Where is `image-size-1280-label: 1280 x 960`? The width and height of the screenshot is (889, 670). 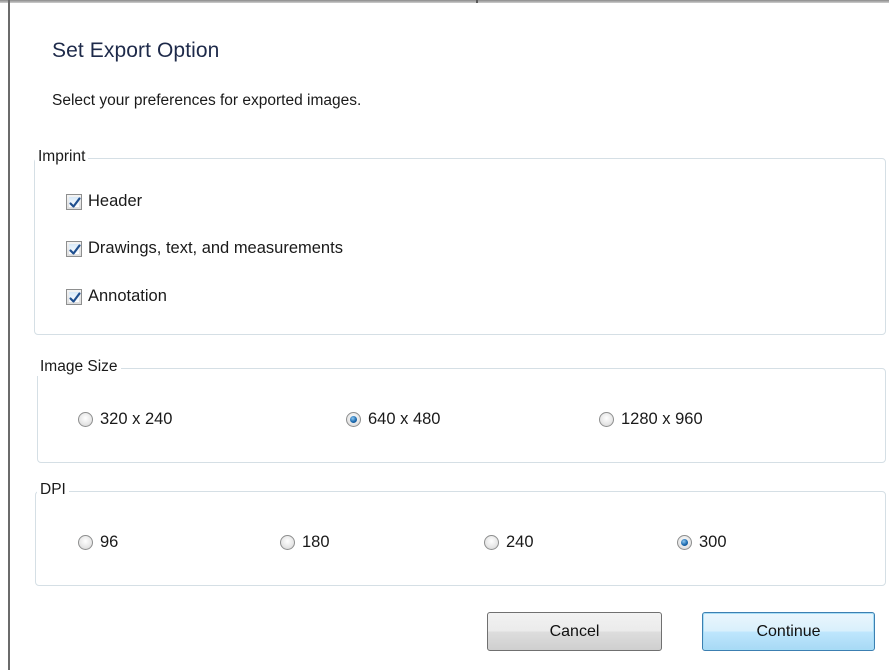 image-size-1280-label: 1280 x 960 is located at coordinates (662, 419).